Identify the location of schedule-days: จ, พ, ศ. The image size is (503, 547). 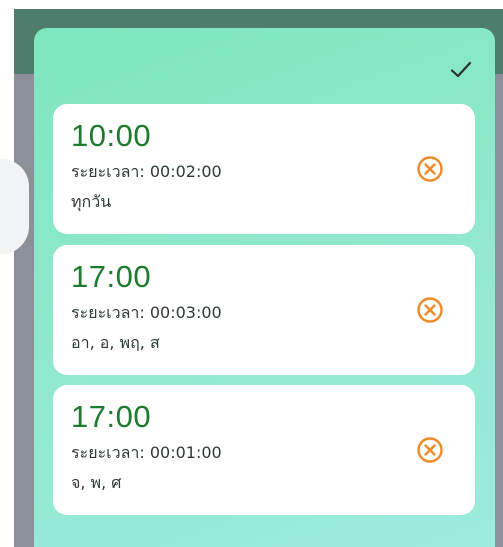
(96, 482).